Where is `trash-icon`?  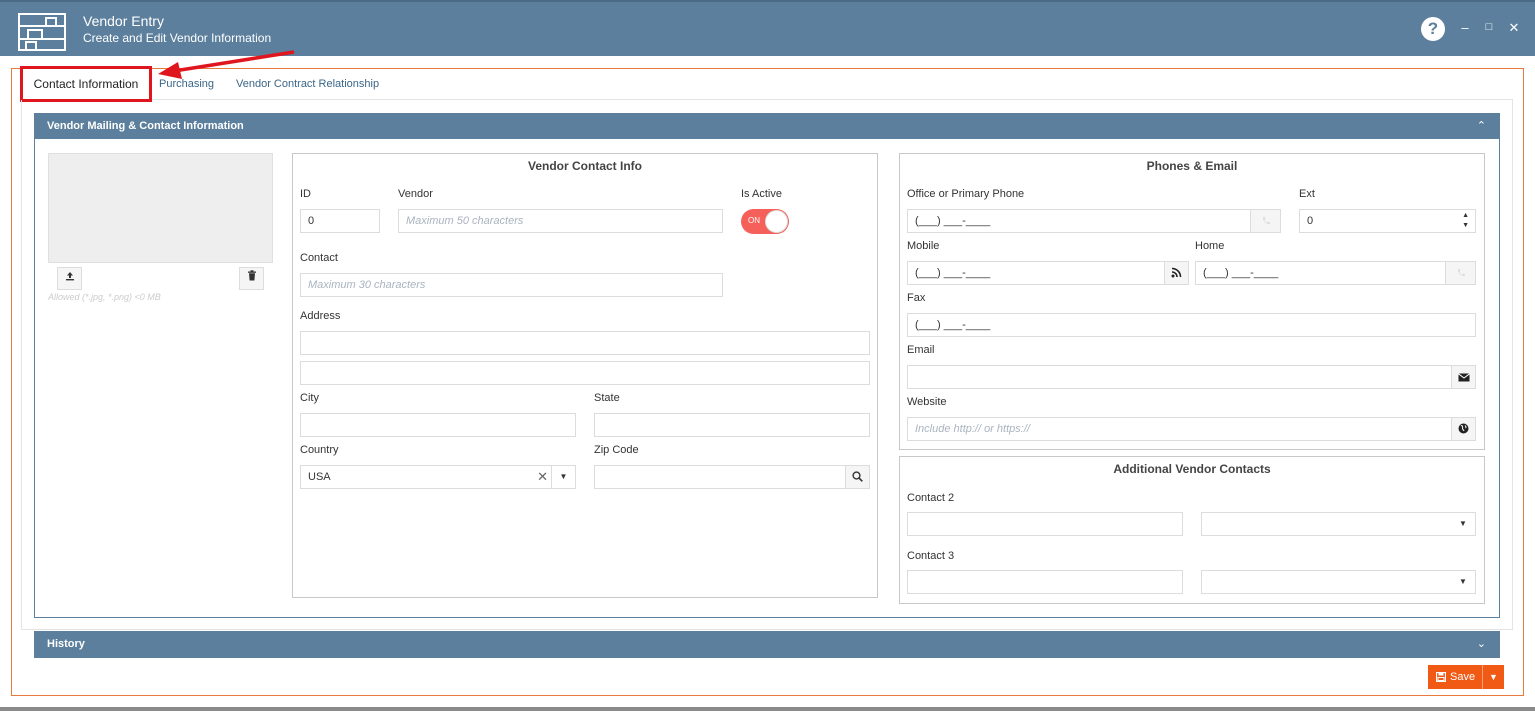
trash-icon is located at coordinates (251, 275).